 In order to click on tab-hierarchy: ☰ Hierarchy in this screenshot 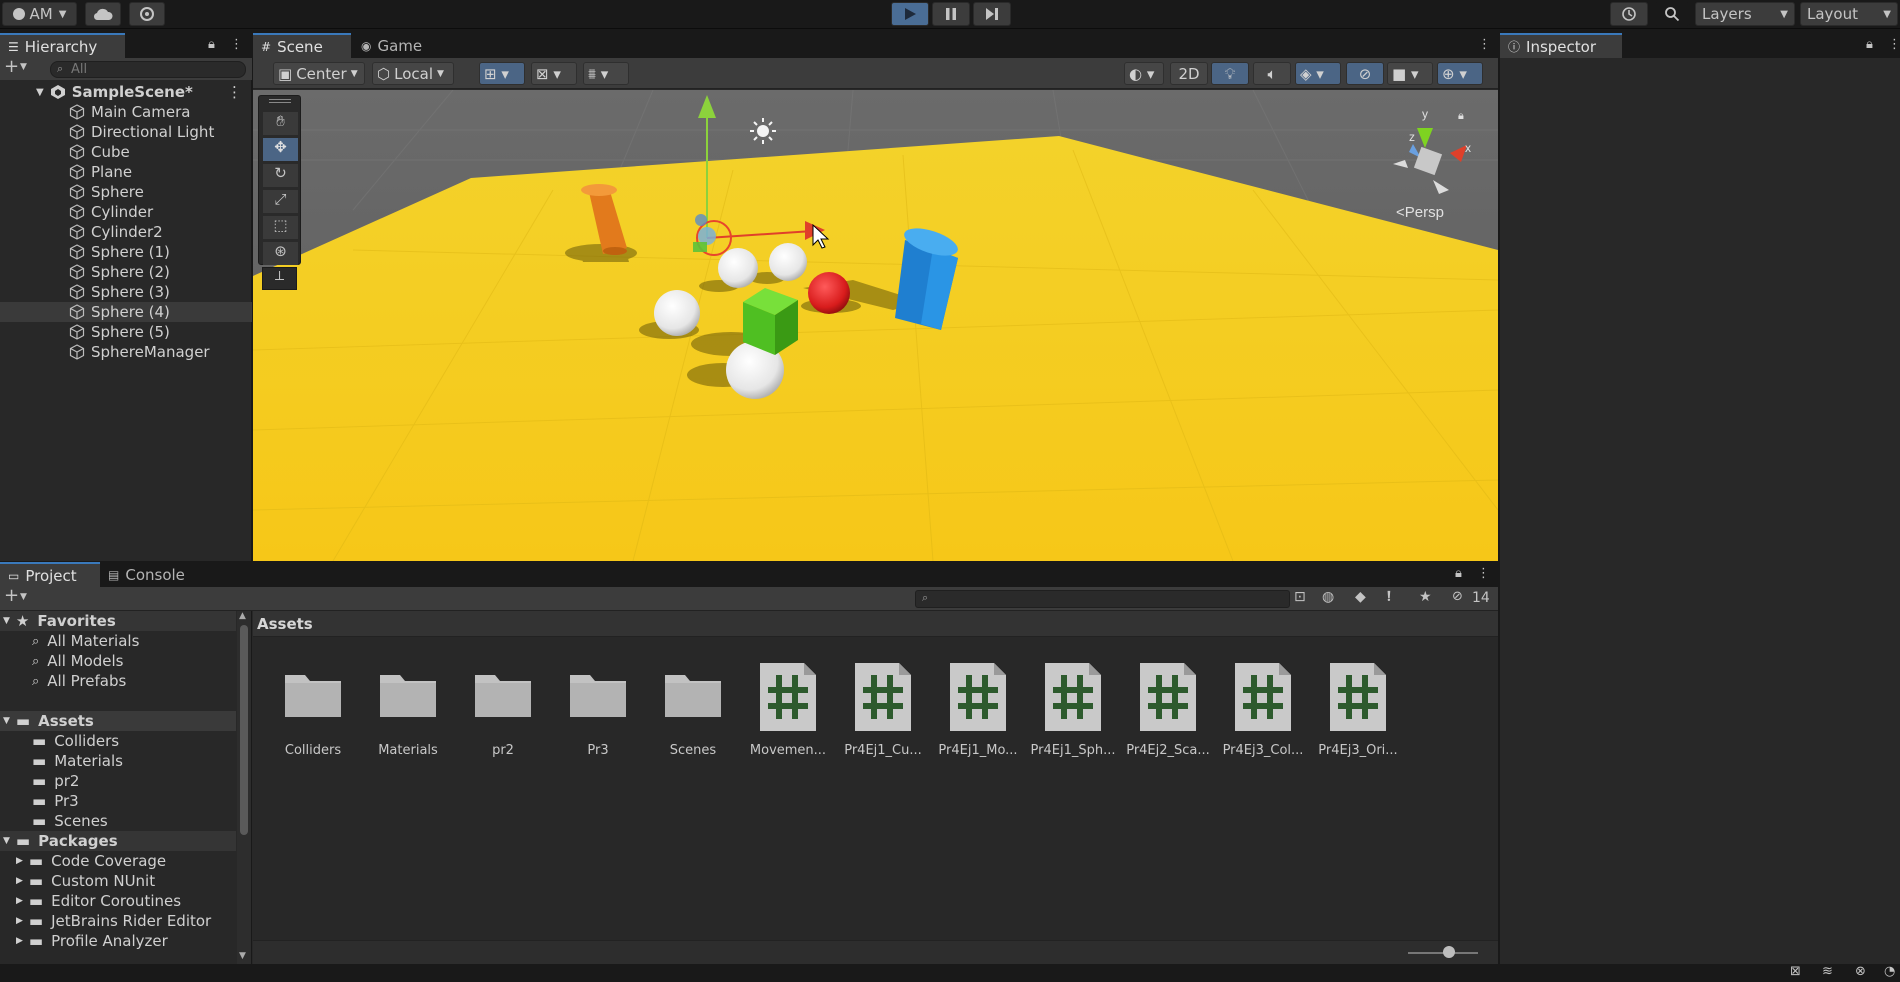, I will do `click(62, 45)`.